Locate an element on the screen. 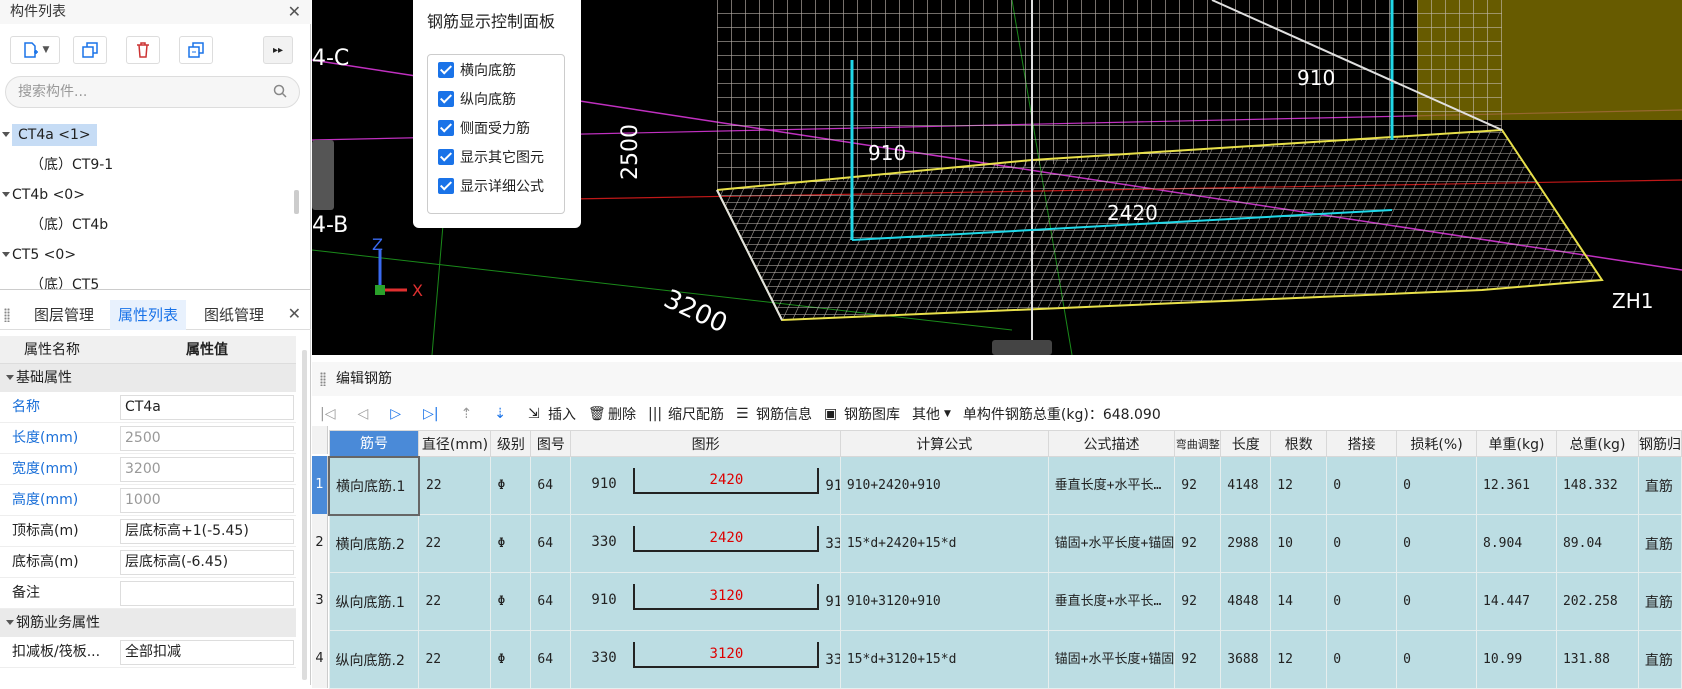 This screenshot has height=689, width=1682. cell-formula: 910+2420+910 is located at coordinates (944, 485).